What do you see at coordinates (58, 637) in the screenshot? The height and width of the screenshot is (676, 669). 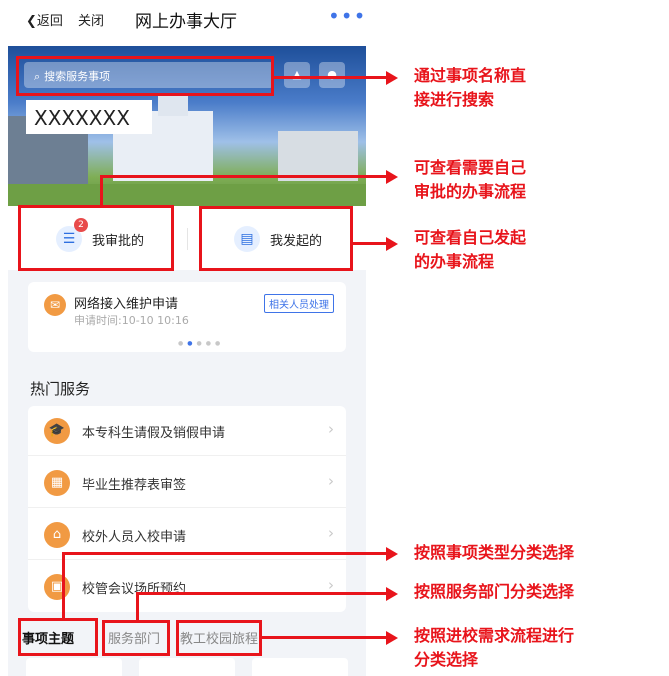 I see `topics-highlight-box` at bounding box center [58, 637].